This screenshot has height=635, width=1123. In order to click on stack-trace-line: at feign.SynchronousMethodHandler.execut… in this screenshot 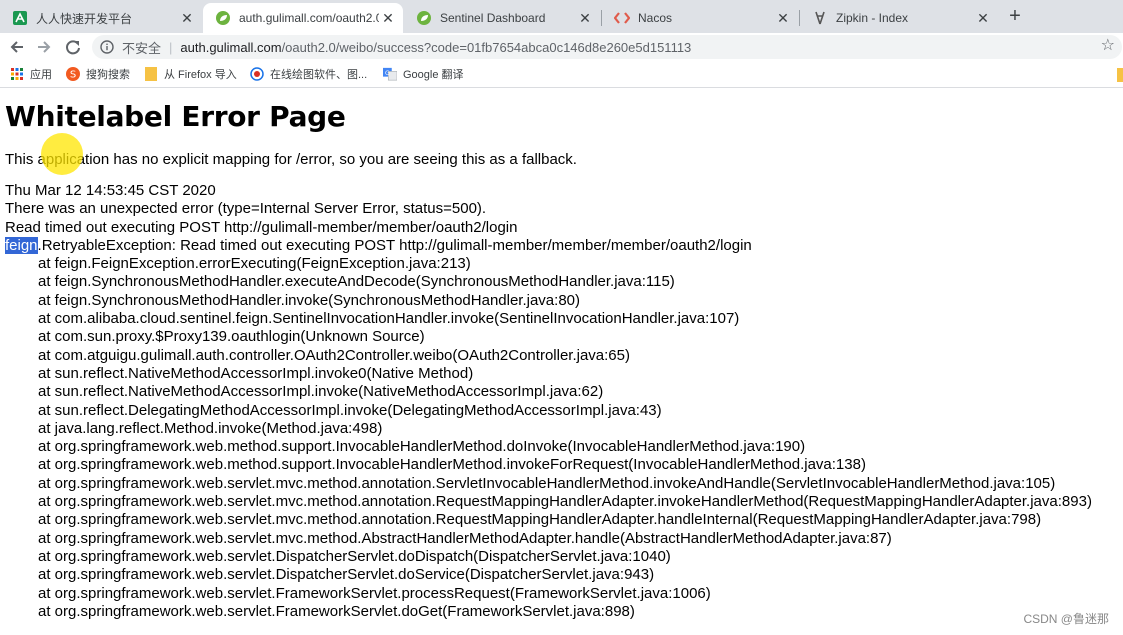, I will do `click(356, 282)`.